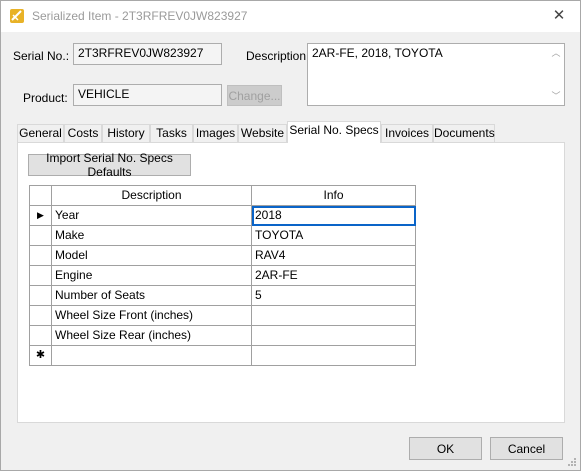 This screenshot has height=471, width=581. I want to click on resize-grip-icon, so click(572, 462).